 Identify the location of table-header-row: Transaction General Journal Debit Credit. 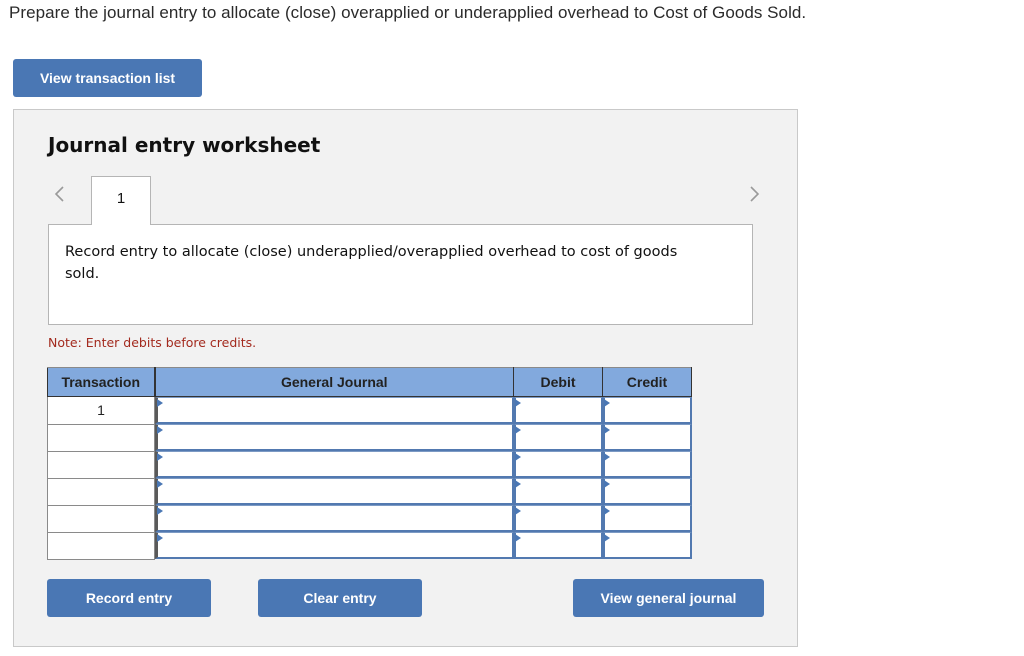
(369, 382).